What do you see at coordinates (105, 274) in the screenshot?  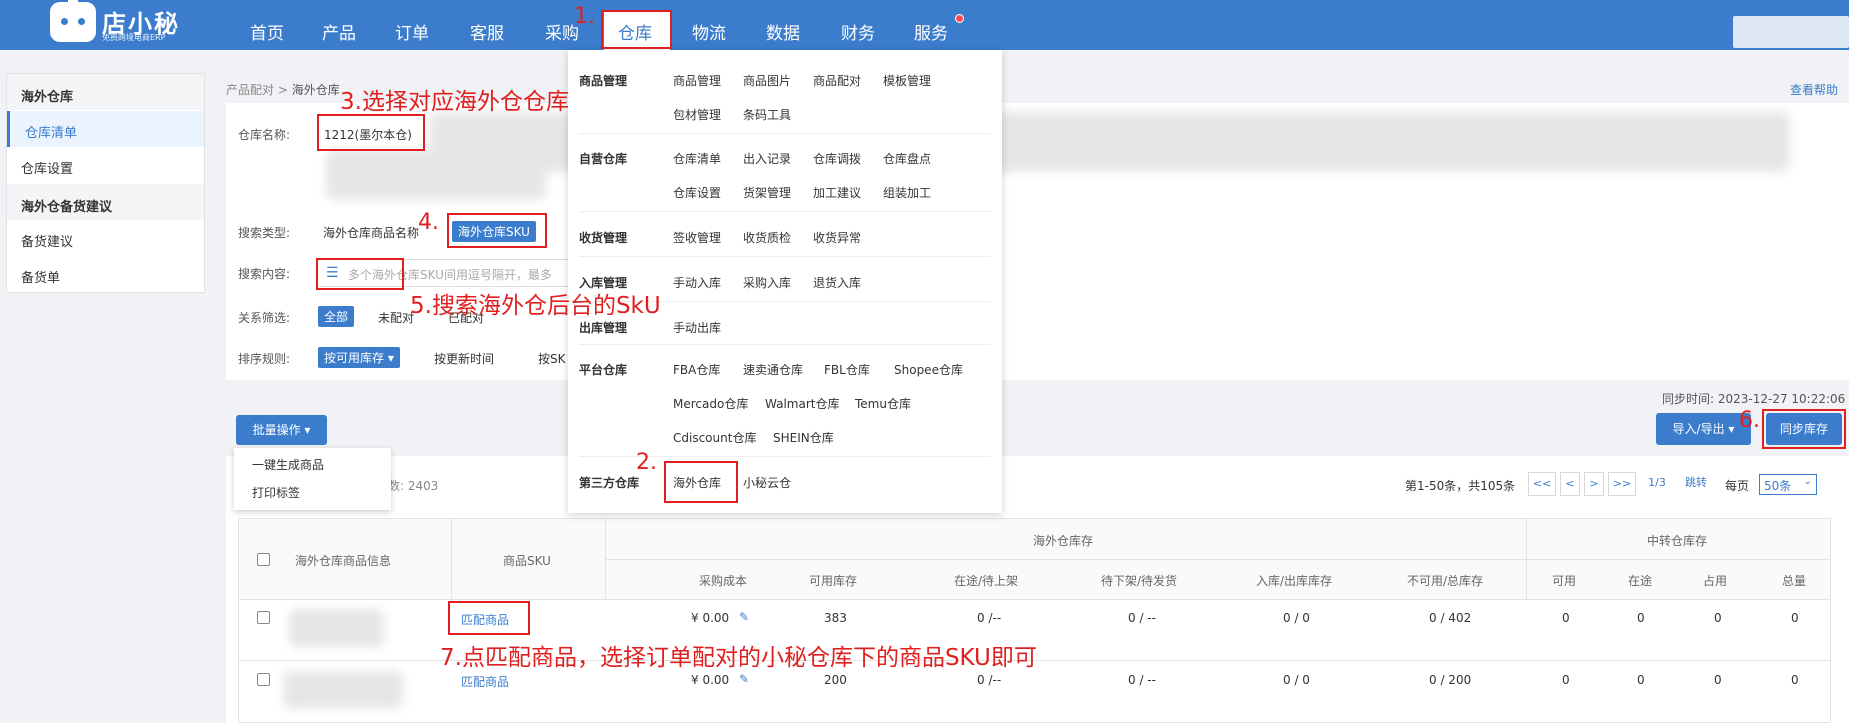 I see `sidebar-item-stock-order: 备货单` at bounding box center [105, 274].